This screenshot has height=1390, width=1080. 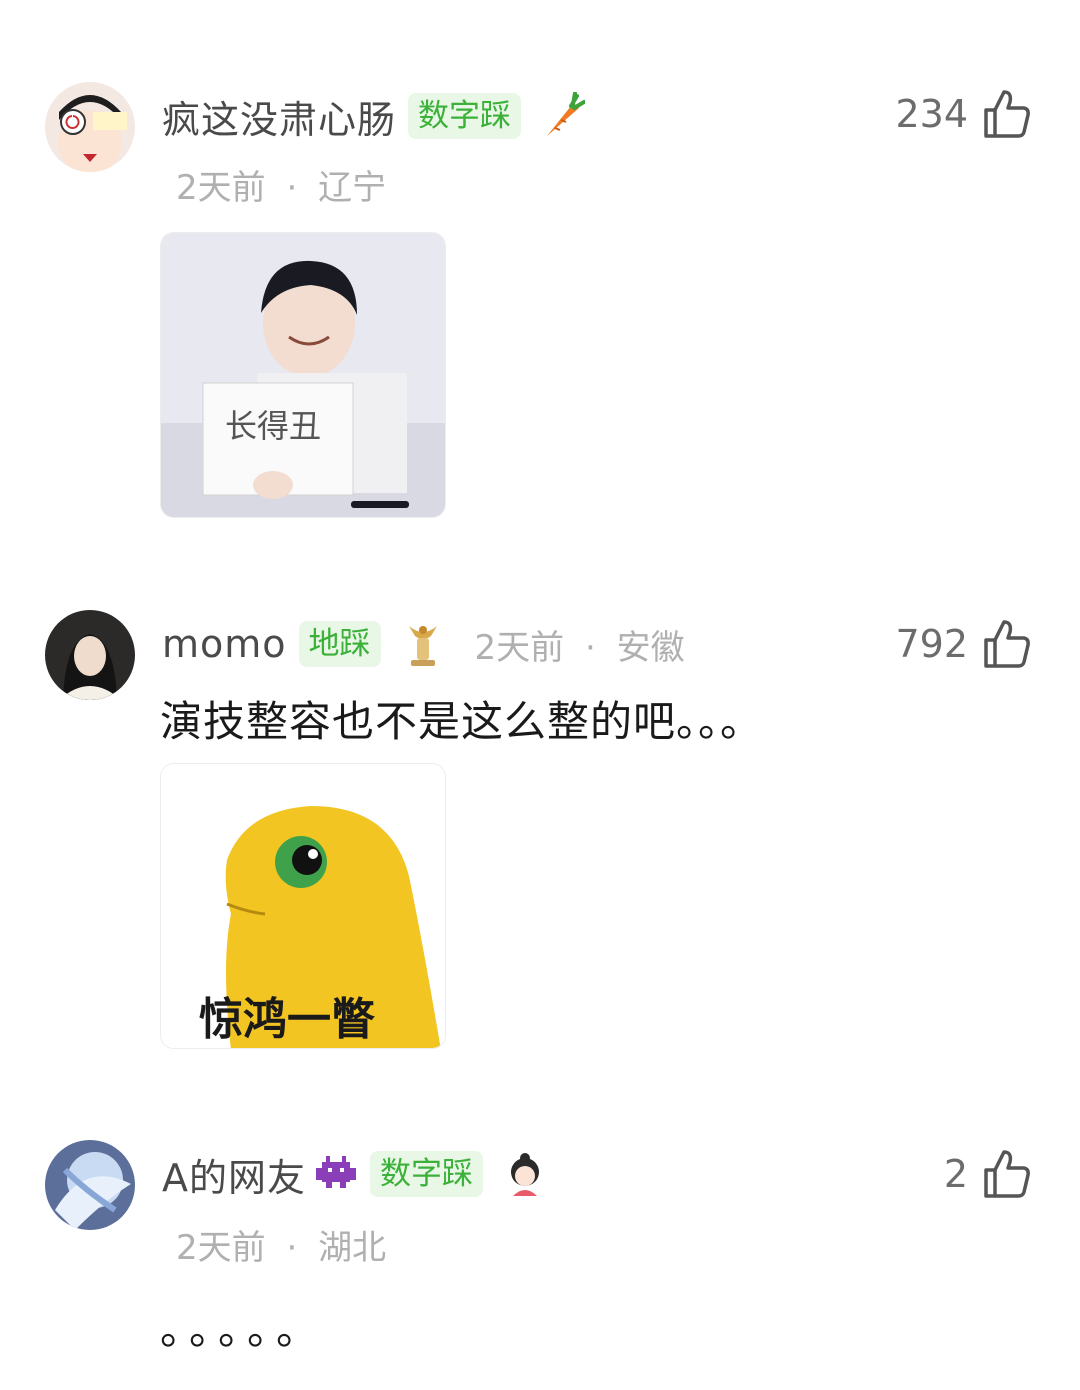 I want to click on comment-meta: 2天前 · 湖北, so click(x=281, y=1244).